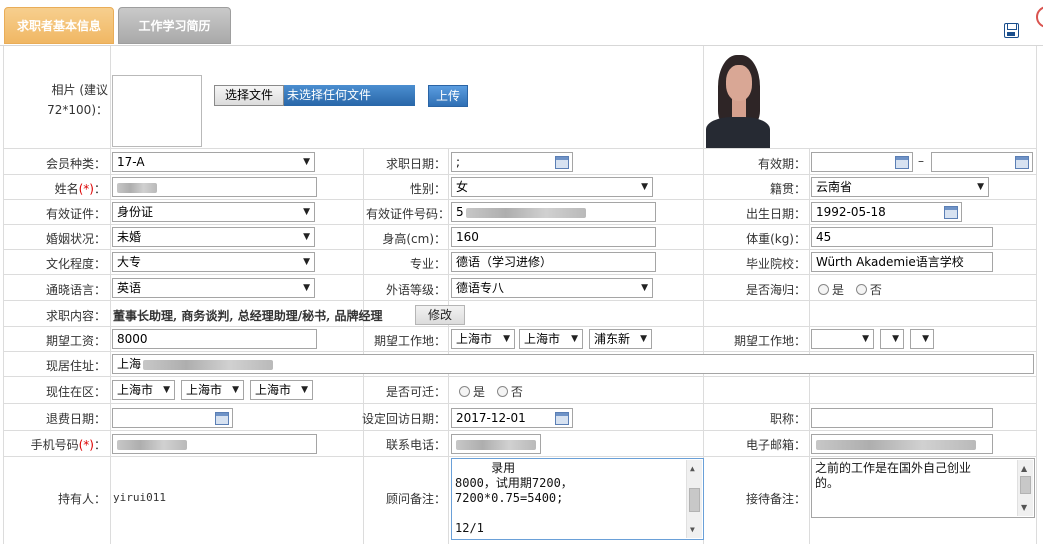 The height and width of the screenshot is (544, 1043). Describe the element at coordinates (902, 262) in the screenshot. I see `school-input: Würth Akademie语言学校` at that location.